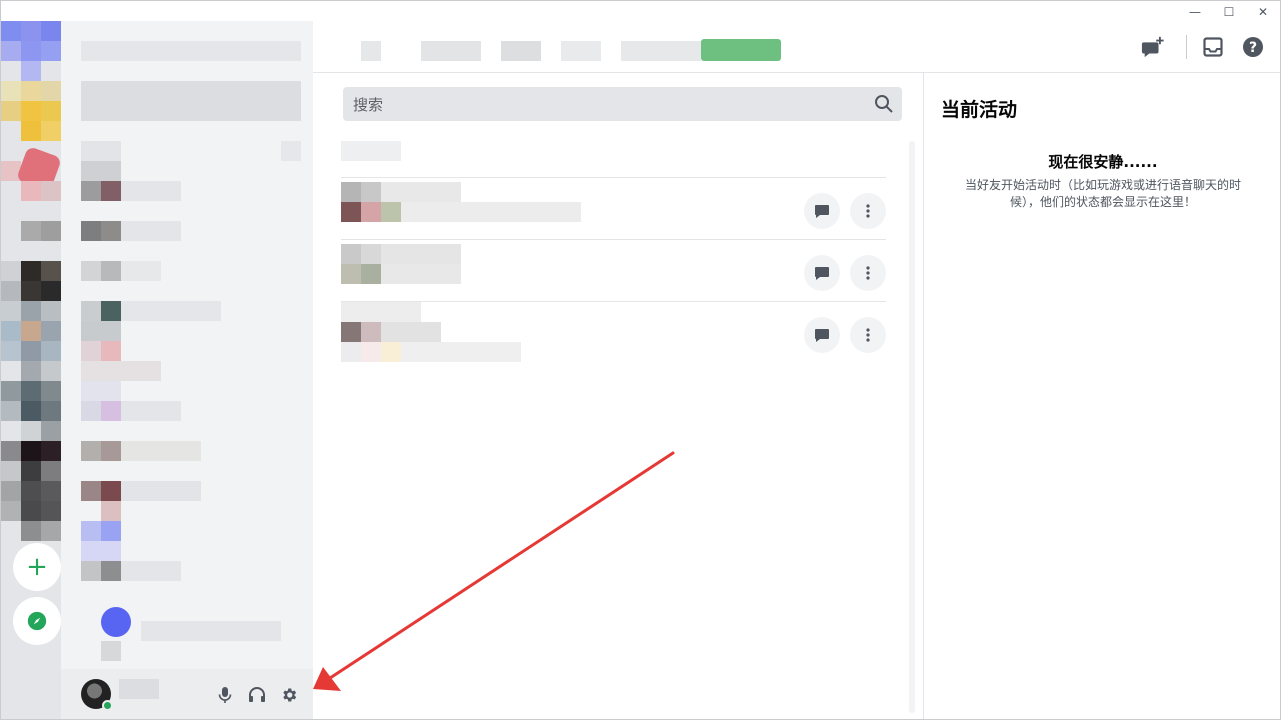 The width and height of the screenshot is (1281, 720). Describe the element at coordinates (741, 50) in the screenshot. I see `add-friend-button` at that location.